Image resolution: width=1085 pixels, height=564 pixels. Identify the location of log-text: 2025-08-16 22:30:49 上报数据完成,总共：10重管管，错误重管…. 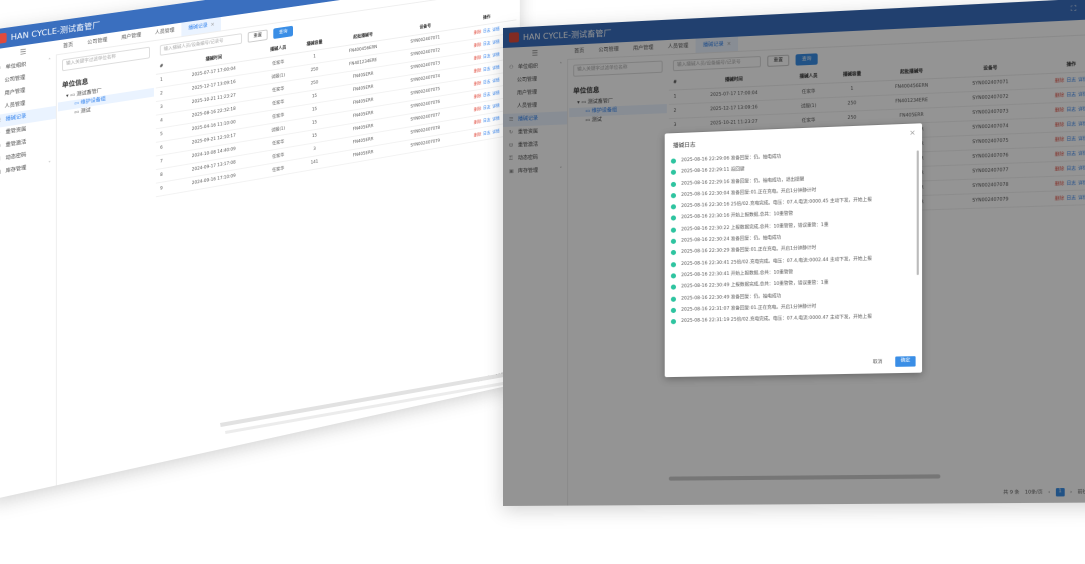
(754, 285).